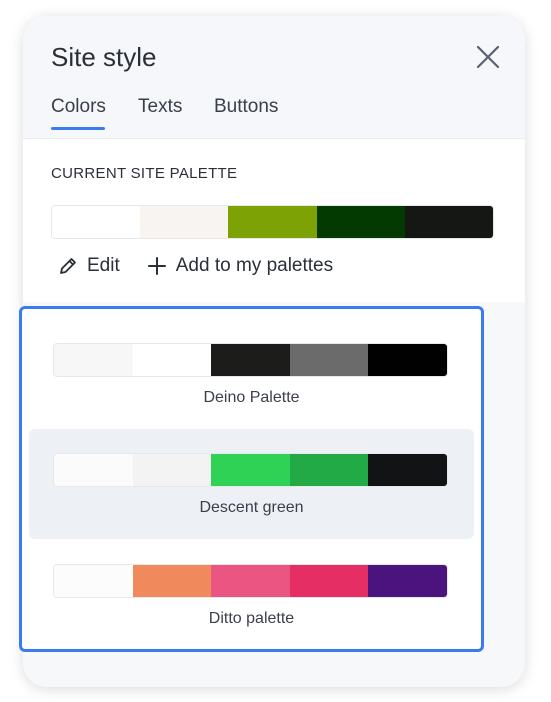 This screenshot has width=551, height=702. I want to click on palette-actions: Edit Add to my palettes, so click(208, 266).